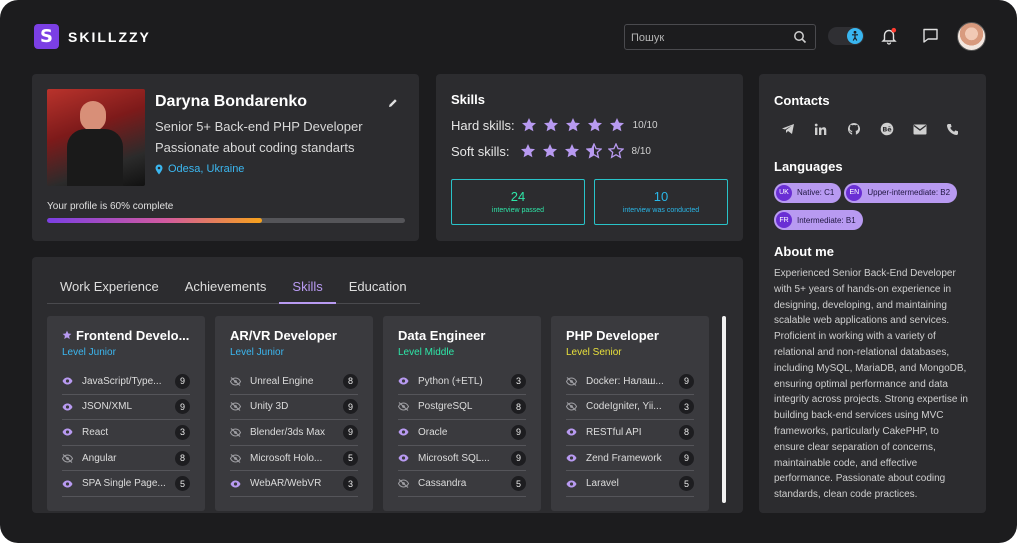 This screenshot has width=1017, height=543. Describe the element at coordinates (602, 484) in the screenshot. I see `skill-name: Laravel` at that location.